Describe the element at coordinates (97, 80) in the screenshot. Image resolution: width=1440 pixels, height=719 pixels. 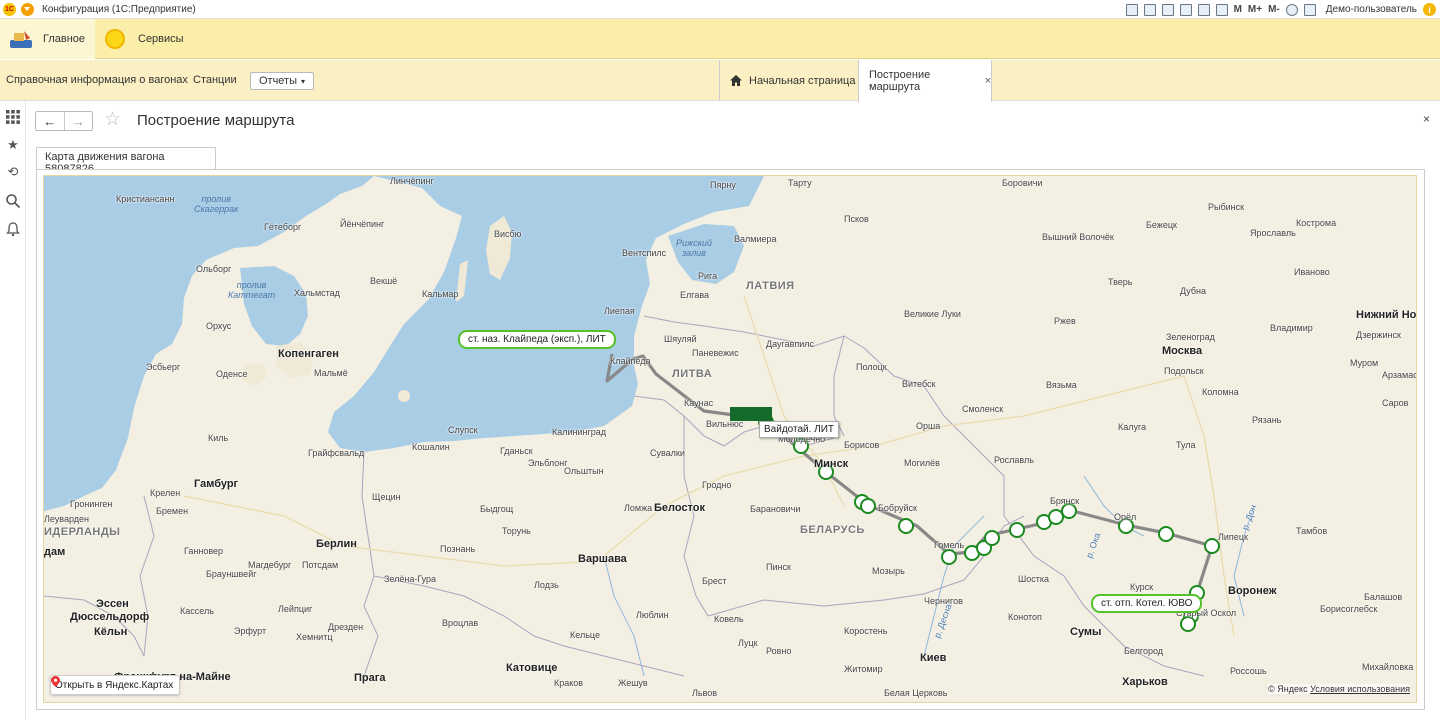
I see `nav-link-wagon-info: Справочная информация о вагонах` at that location.